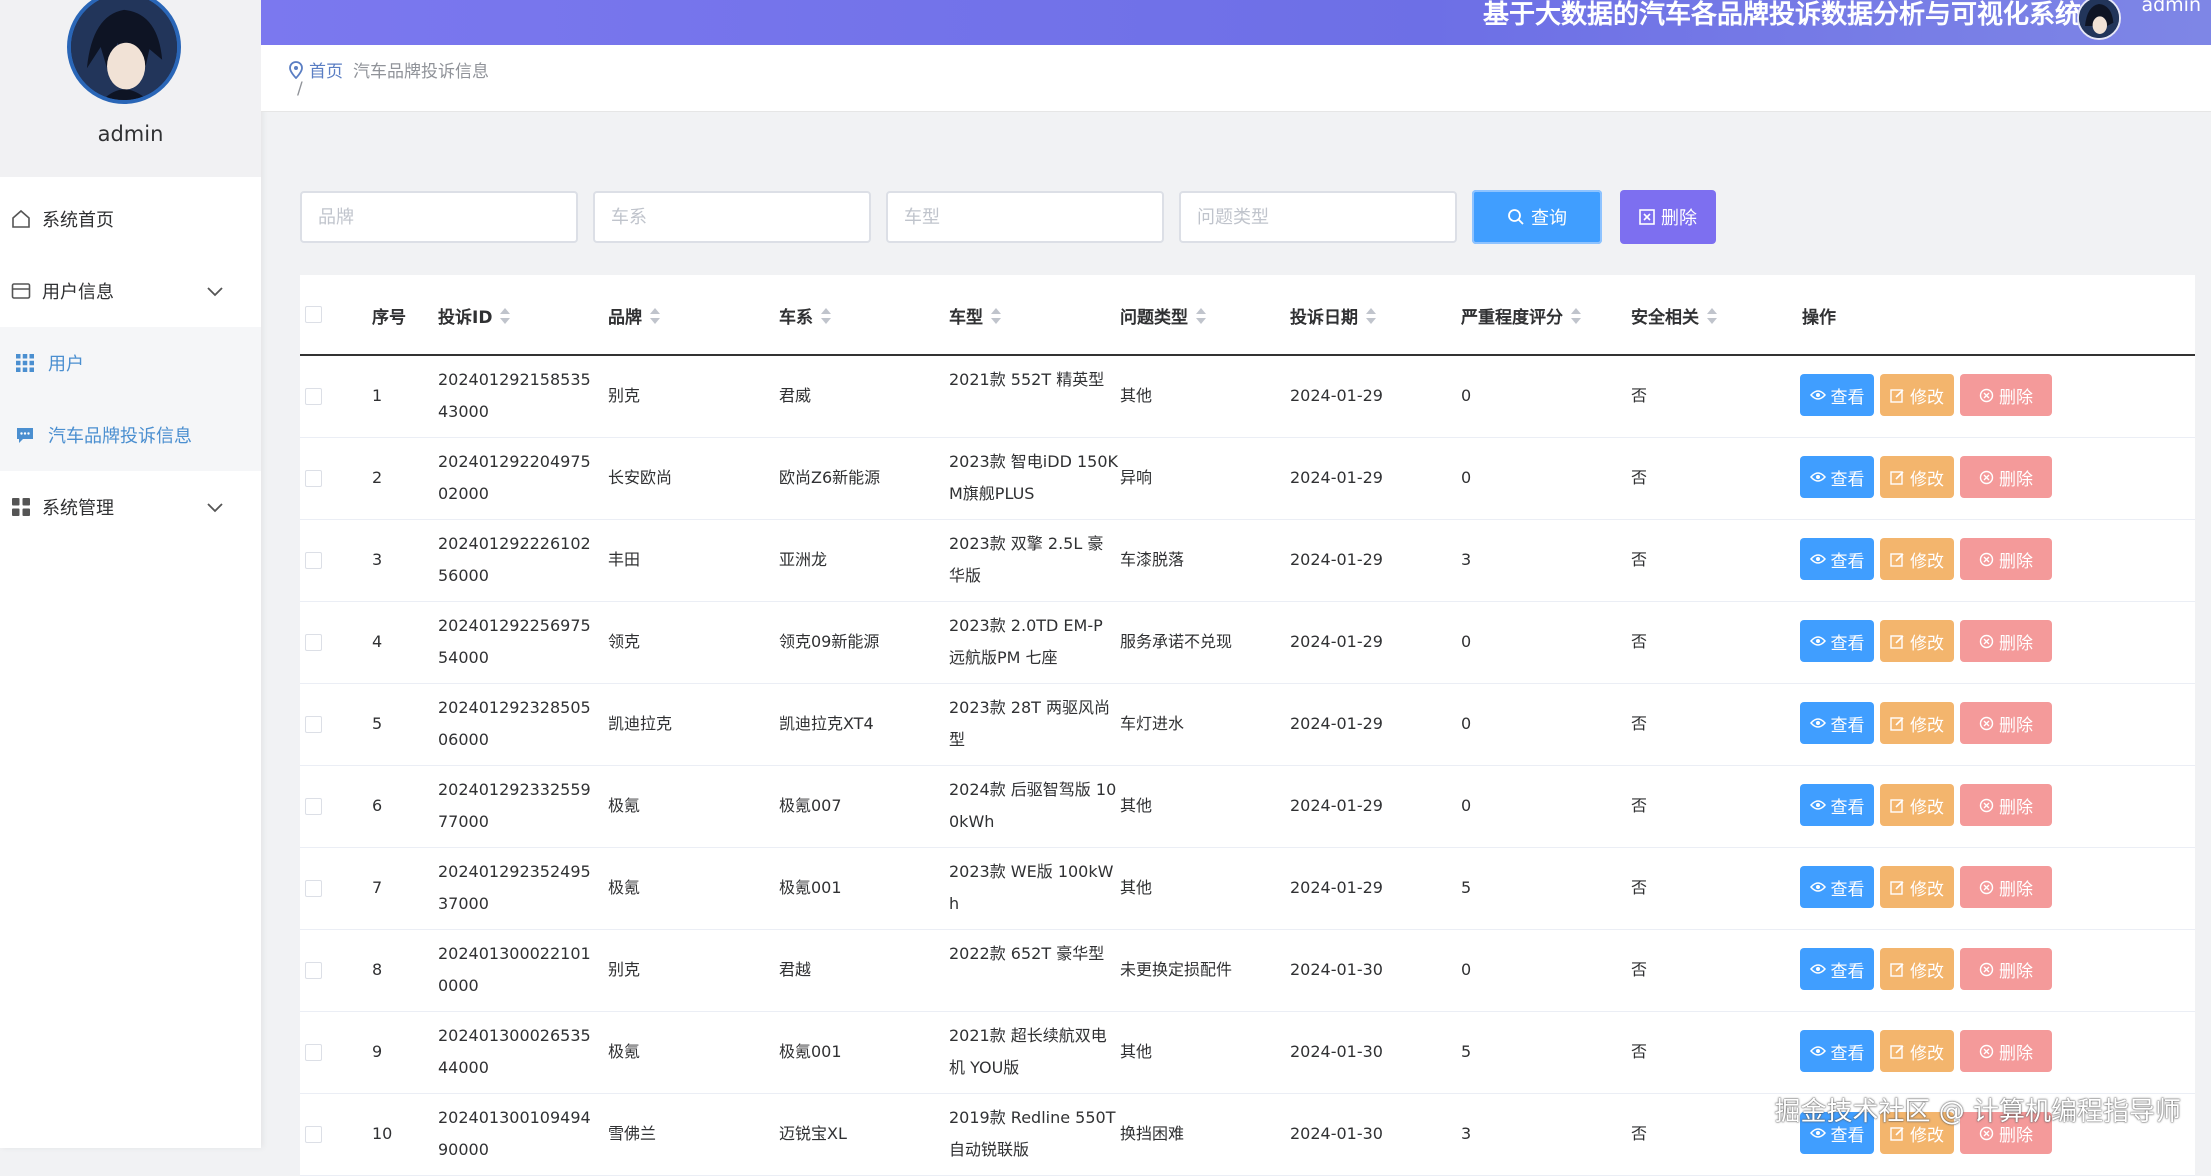 This screenshot has height=1176, width=2211. Describe the element at coordinates (78, 292) in the screenshot. I see `sidebar-item-label: 用户信息` at that location.